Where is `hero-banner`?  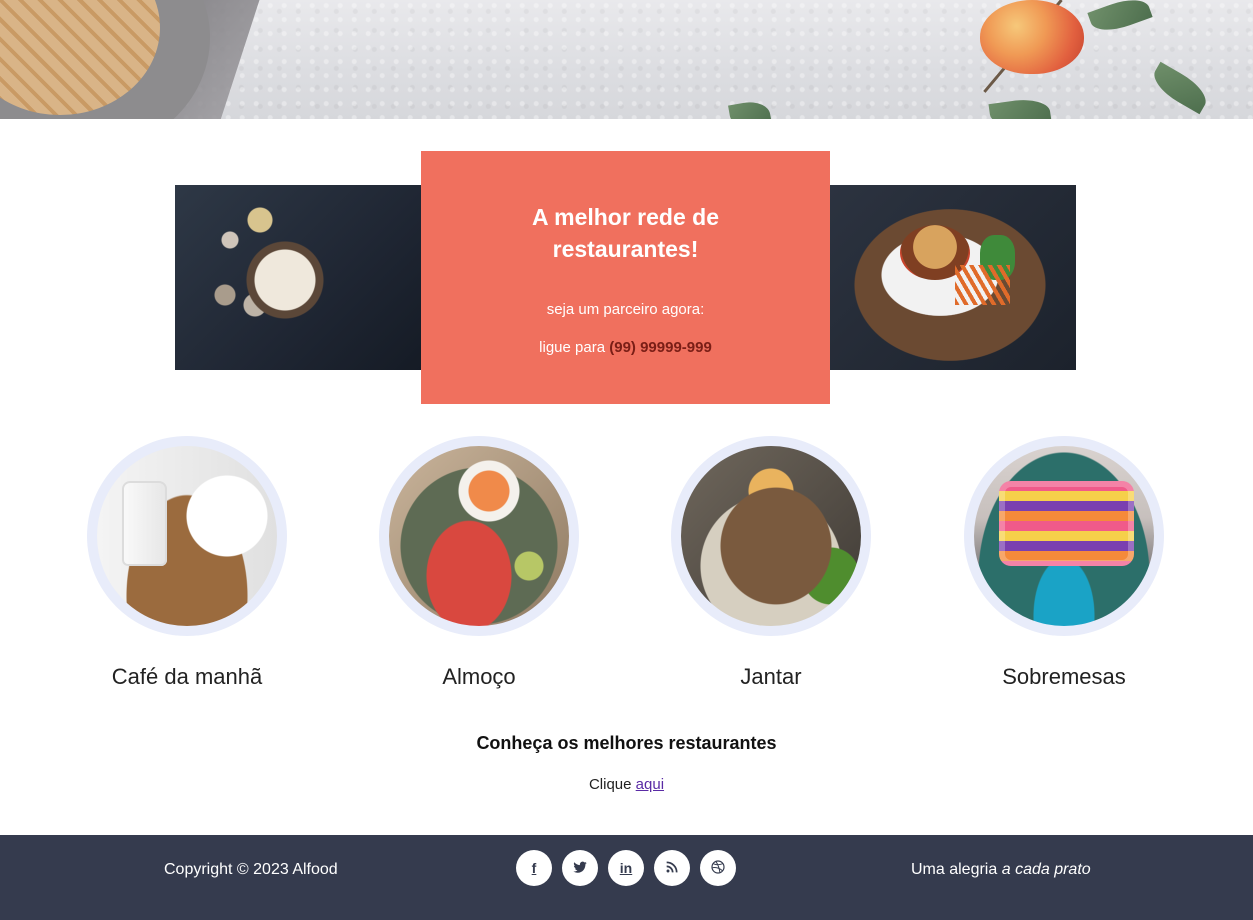
hero-banner is located at coordinates (626, 59).